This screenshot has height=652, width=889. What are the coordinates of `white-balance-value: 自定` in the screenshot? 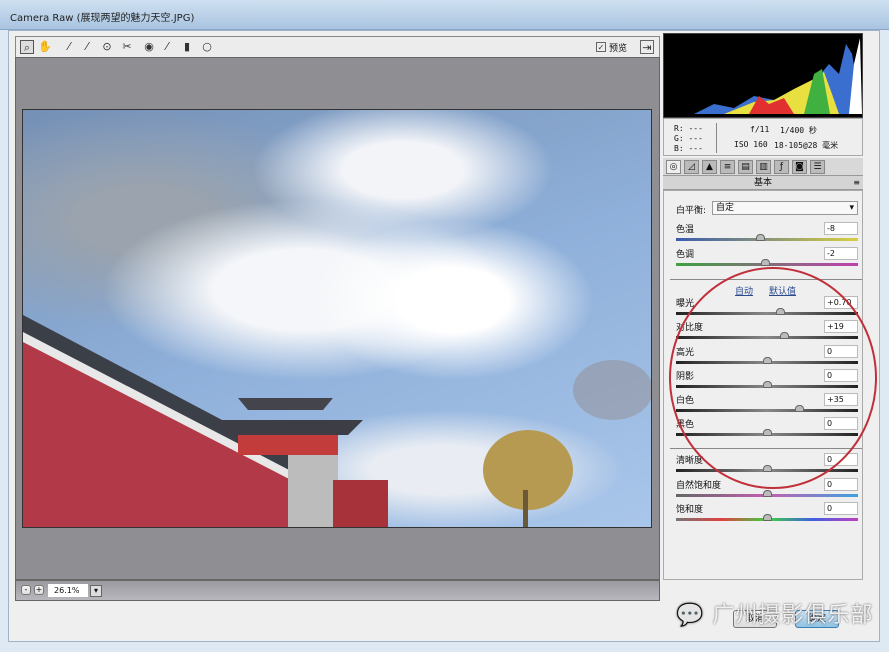 It's located at (725, 208).